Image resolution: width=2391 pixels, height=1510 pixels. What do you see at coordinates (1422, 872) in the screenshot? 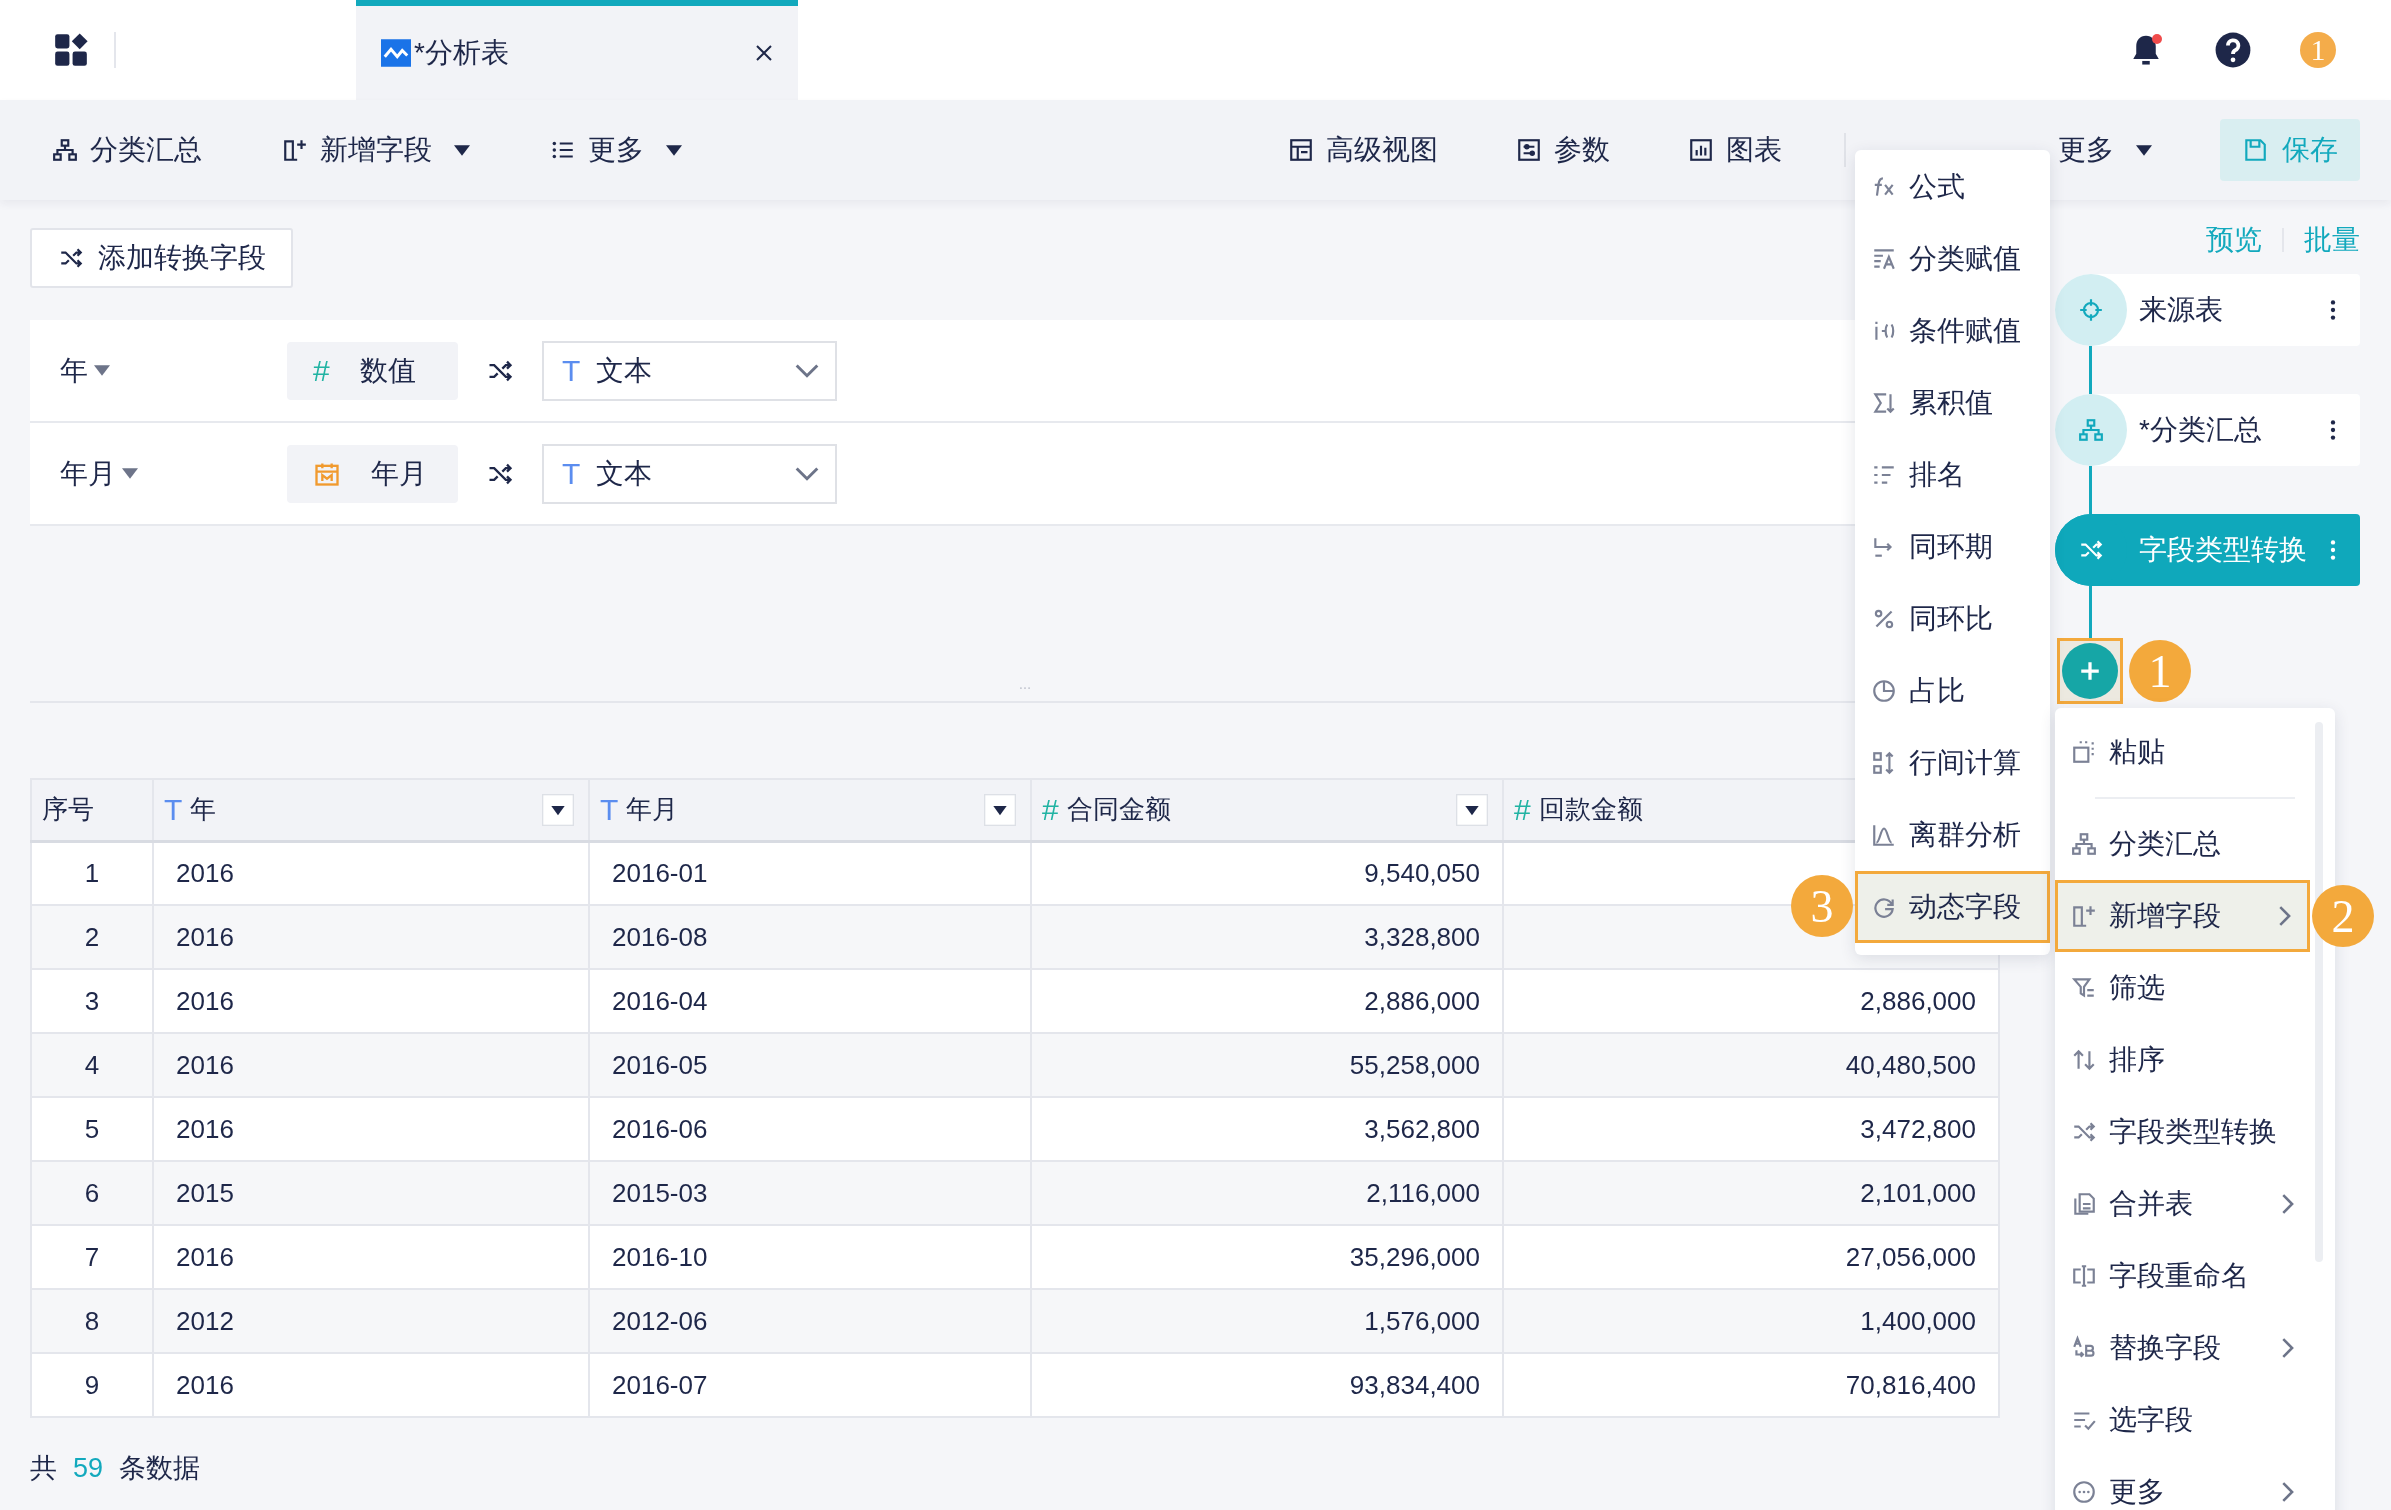
I see `table-cell: 9,540,050` at bounding box center [1422, 872].